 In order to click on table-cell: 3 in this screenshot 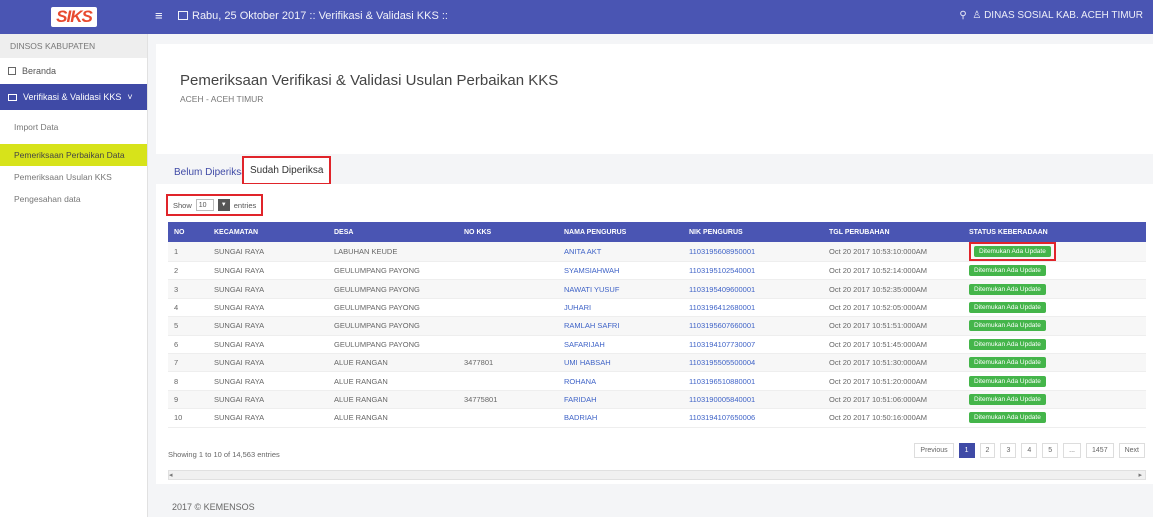, I will do `click(188, 289)`.